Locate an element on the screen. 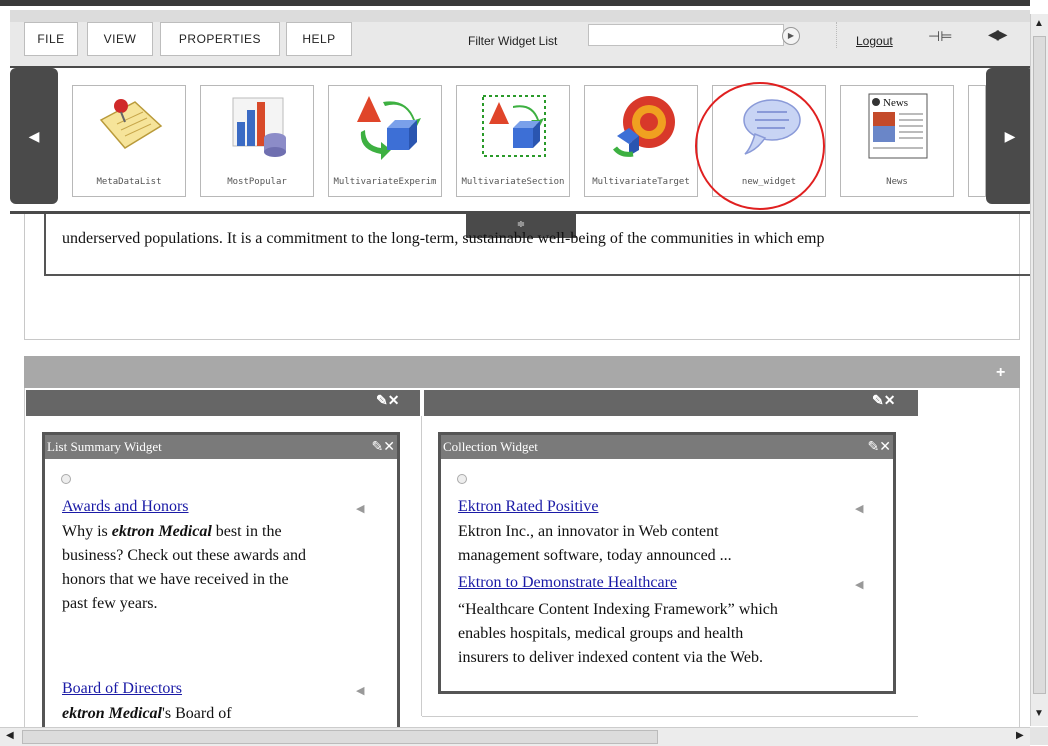 Image resolution: width=1048 pixels, height=746 pixels. column-2-edit-close-icons: ✎✕ is located at coordinates (883, 400).